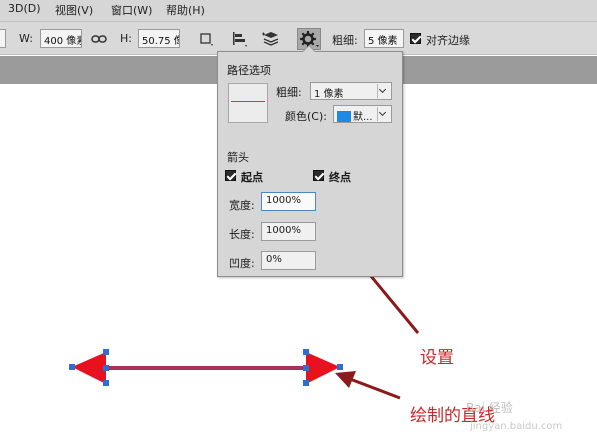  Describe the element at coordinates (489, 408) in the screenshot. I see `watermark-logo: Bai 经验` at that location.